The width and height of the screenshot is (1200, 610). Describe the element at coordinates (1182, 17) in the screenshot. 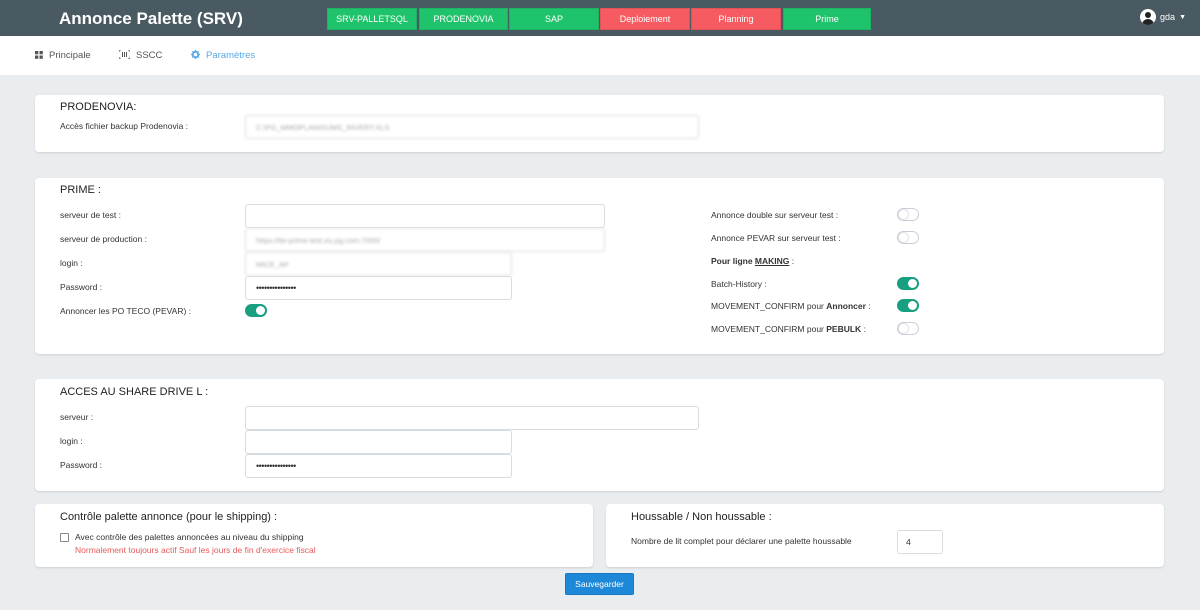

I see `caret-down-icon: ▼` at that location.